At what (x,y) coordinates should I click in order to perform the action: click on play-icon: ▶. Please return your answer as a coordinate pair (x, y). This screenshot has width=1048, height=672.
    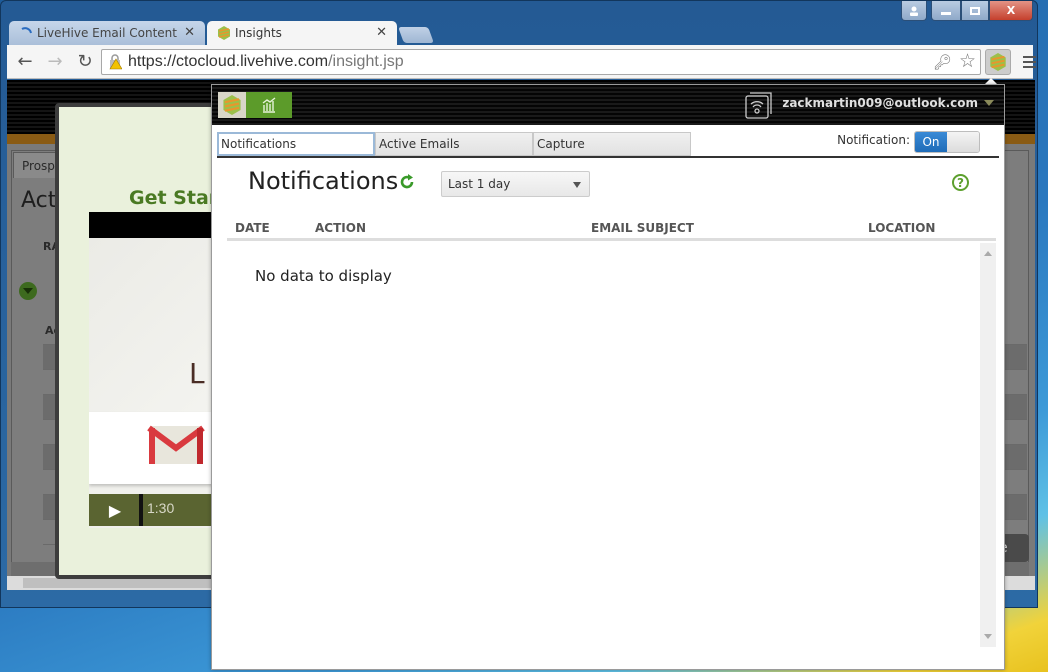
    Looking at the image, I should click on (115, 510).